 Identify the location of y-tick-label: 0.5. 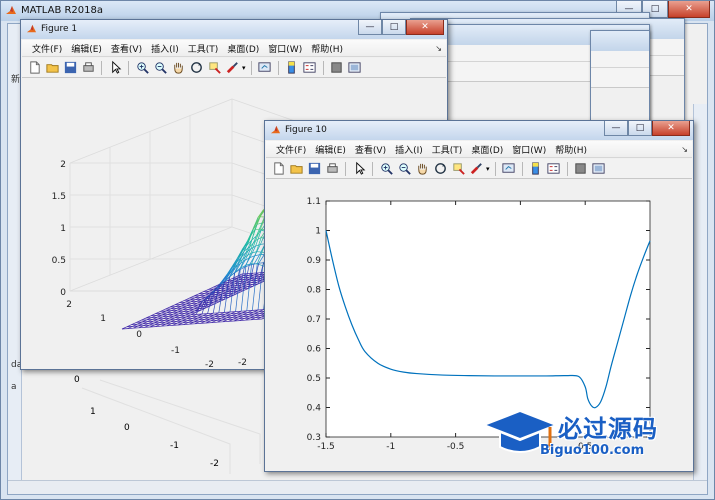
(314, 379).